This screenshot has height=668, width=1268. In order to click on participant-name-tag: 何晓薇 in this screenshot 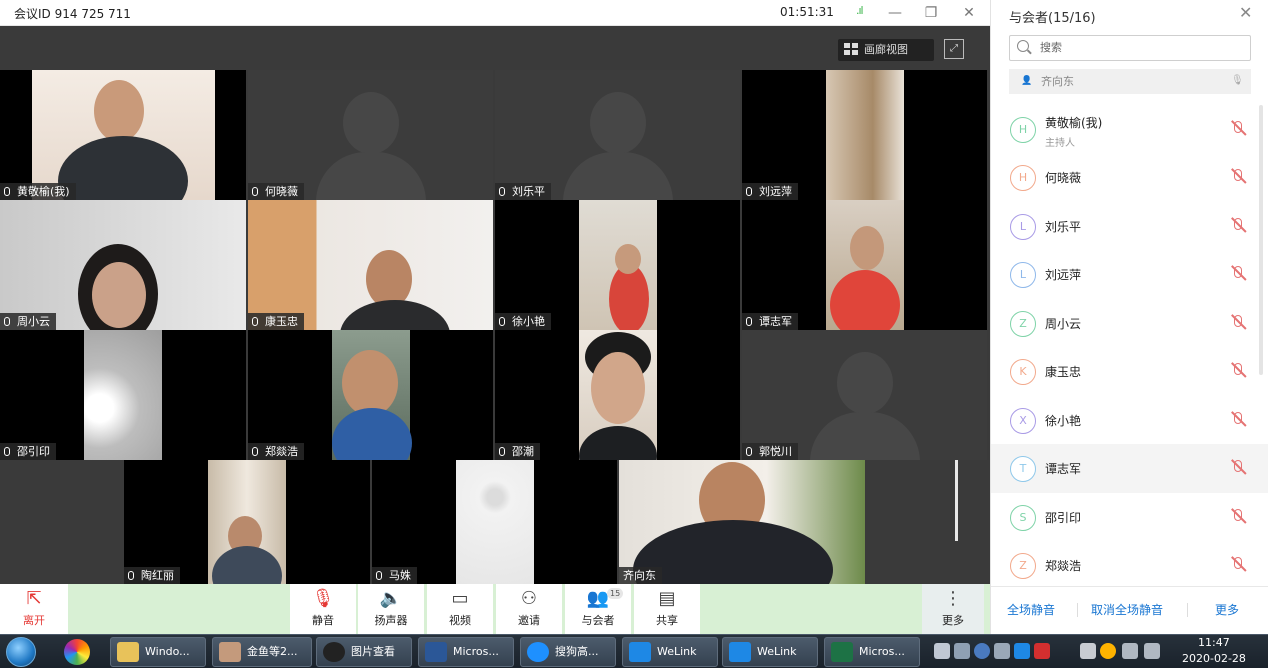, I will do `click(276, 191)`.